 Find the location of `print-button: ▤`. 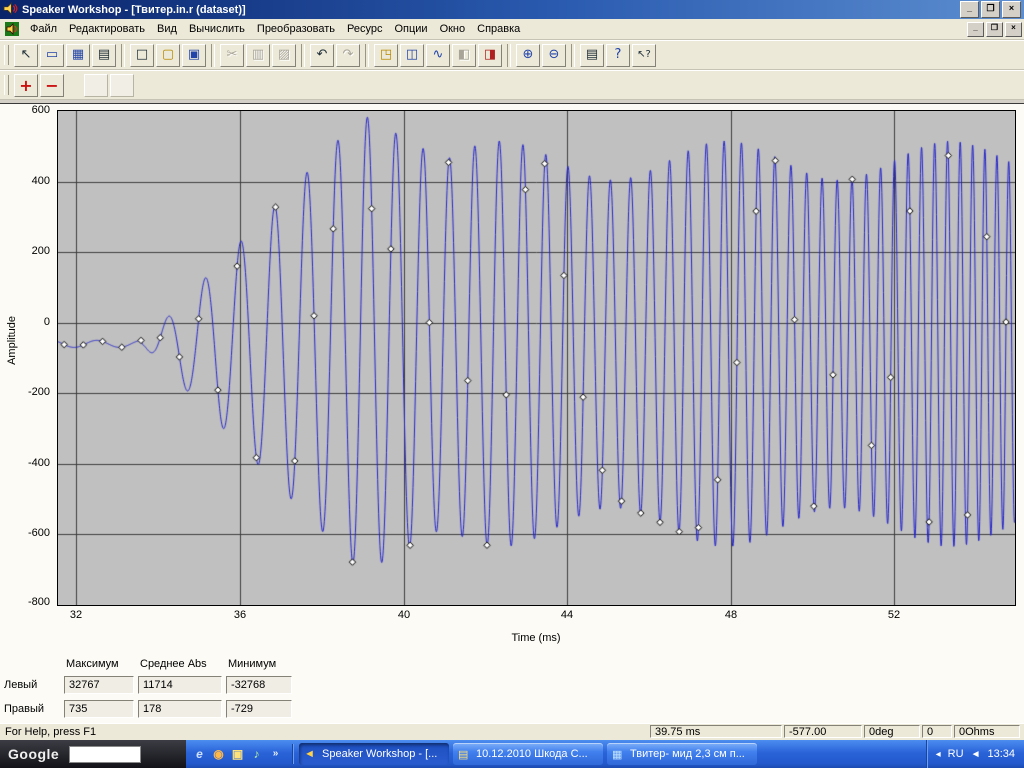

print-button: ▤ is located at coordinates (592, 55).